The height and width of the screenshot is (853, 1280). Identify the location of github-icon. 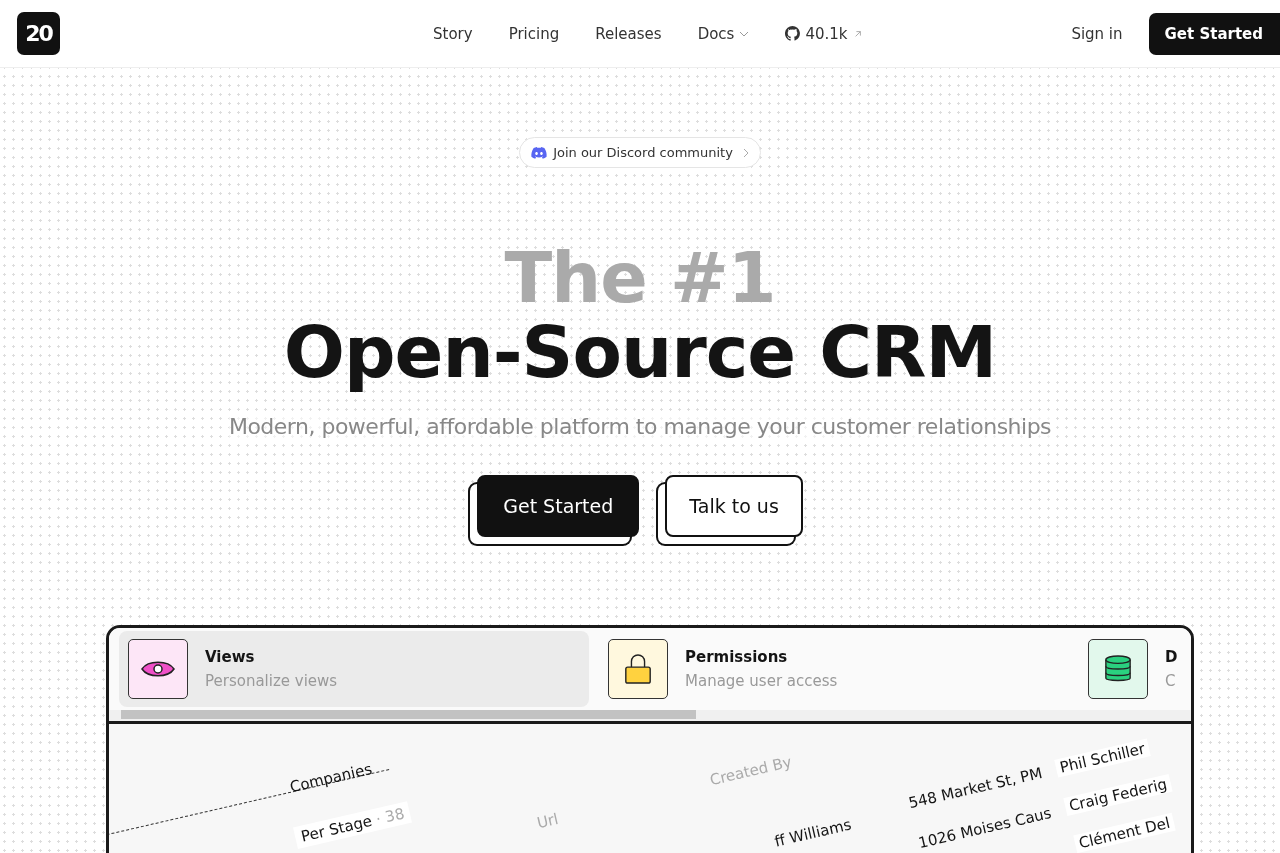
(793, 33).